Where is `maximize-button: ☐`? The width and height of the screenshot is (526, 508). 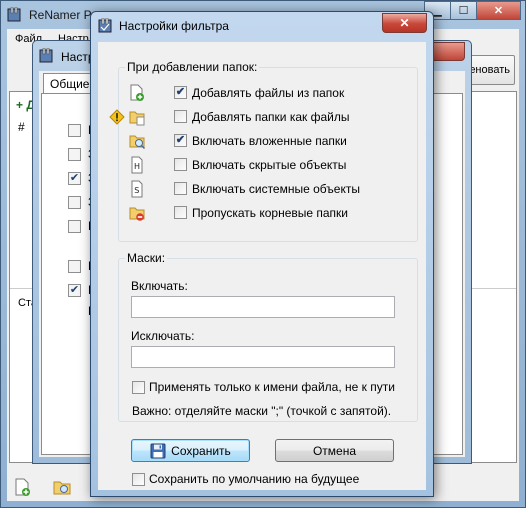 maximize-button: ☐ is located at coordinates (463, 10).